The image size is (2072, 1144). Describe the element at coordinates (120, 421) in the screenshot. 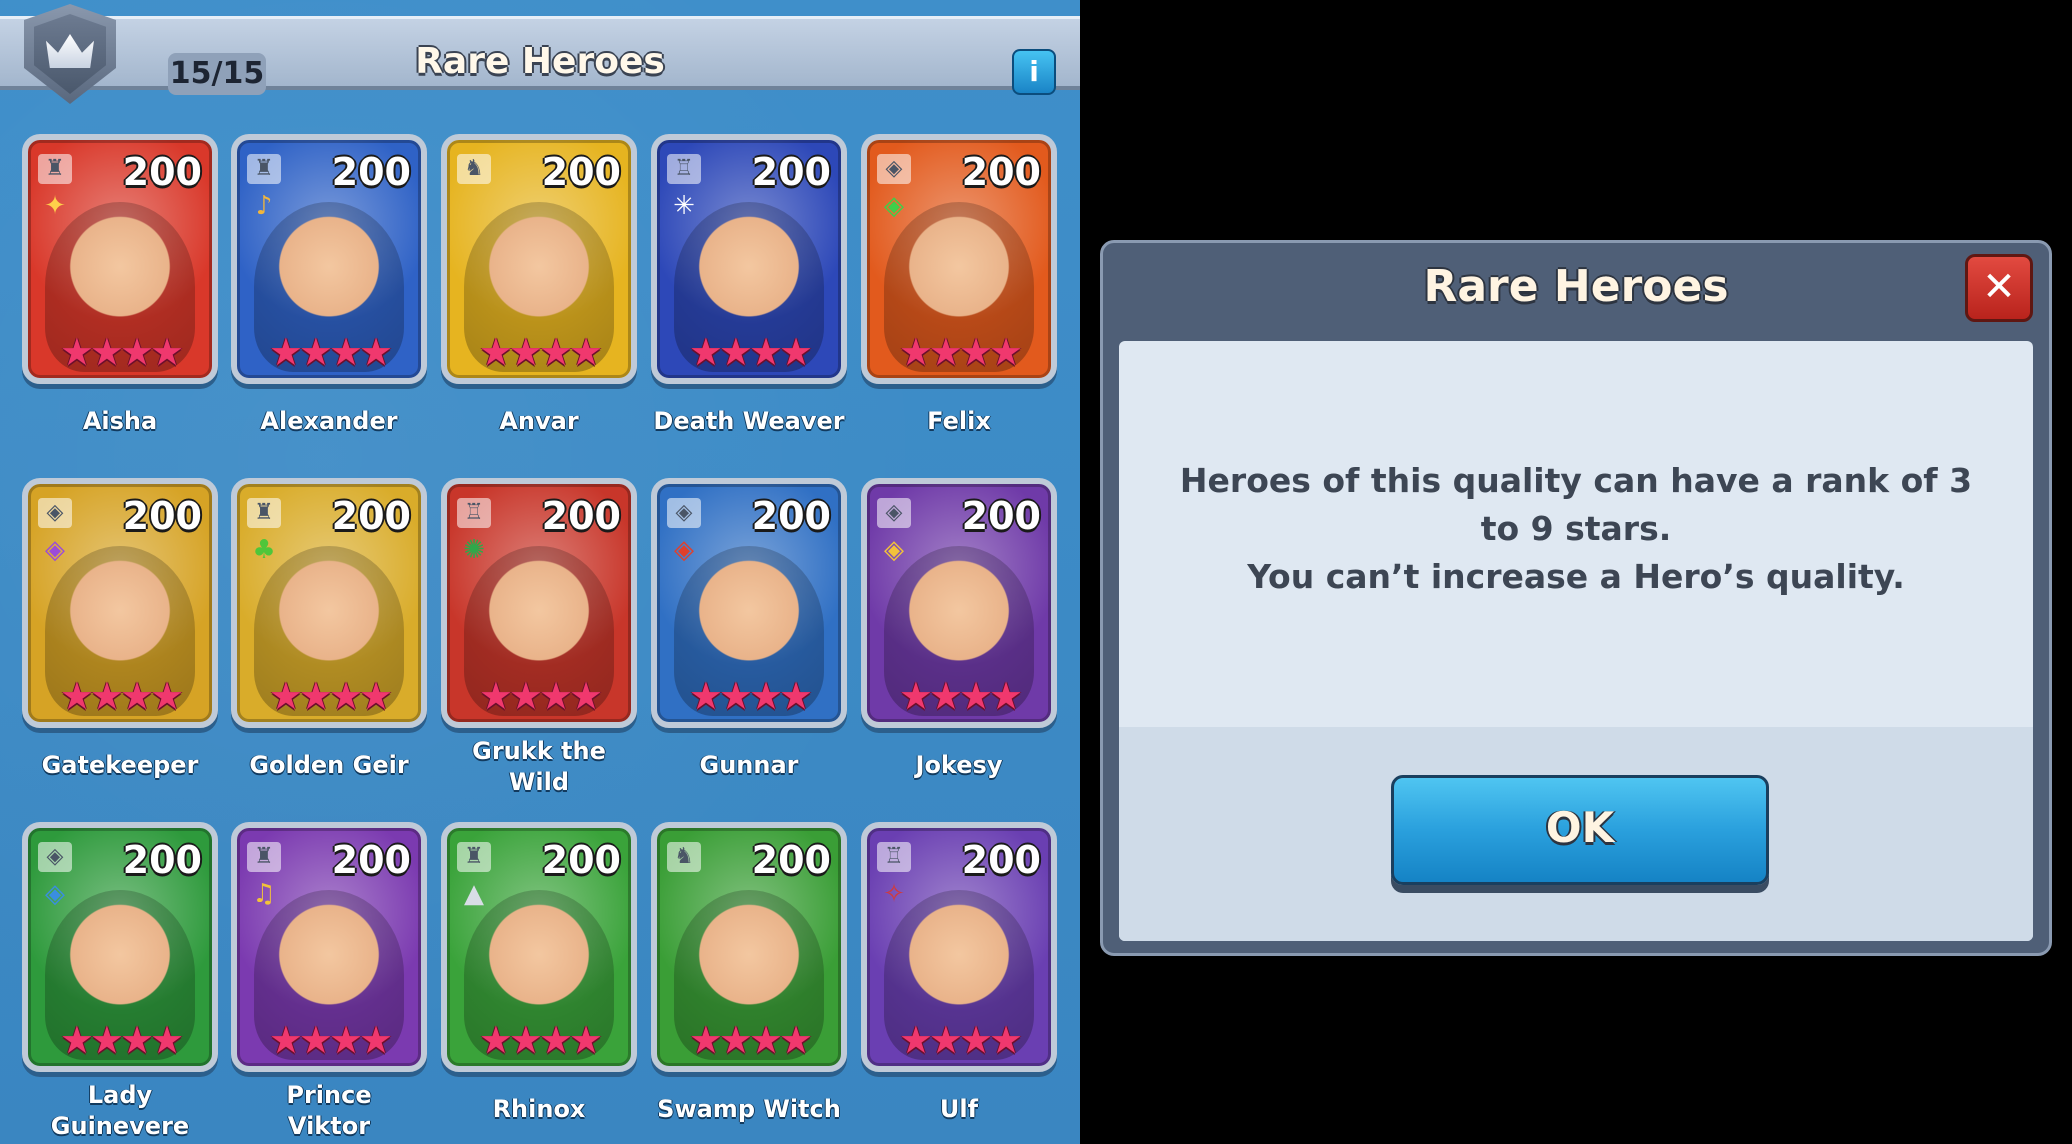

I see `hero-name: Aisha` at that location.